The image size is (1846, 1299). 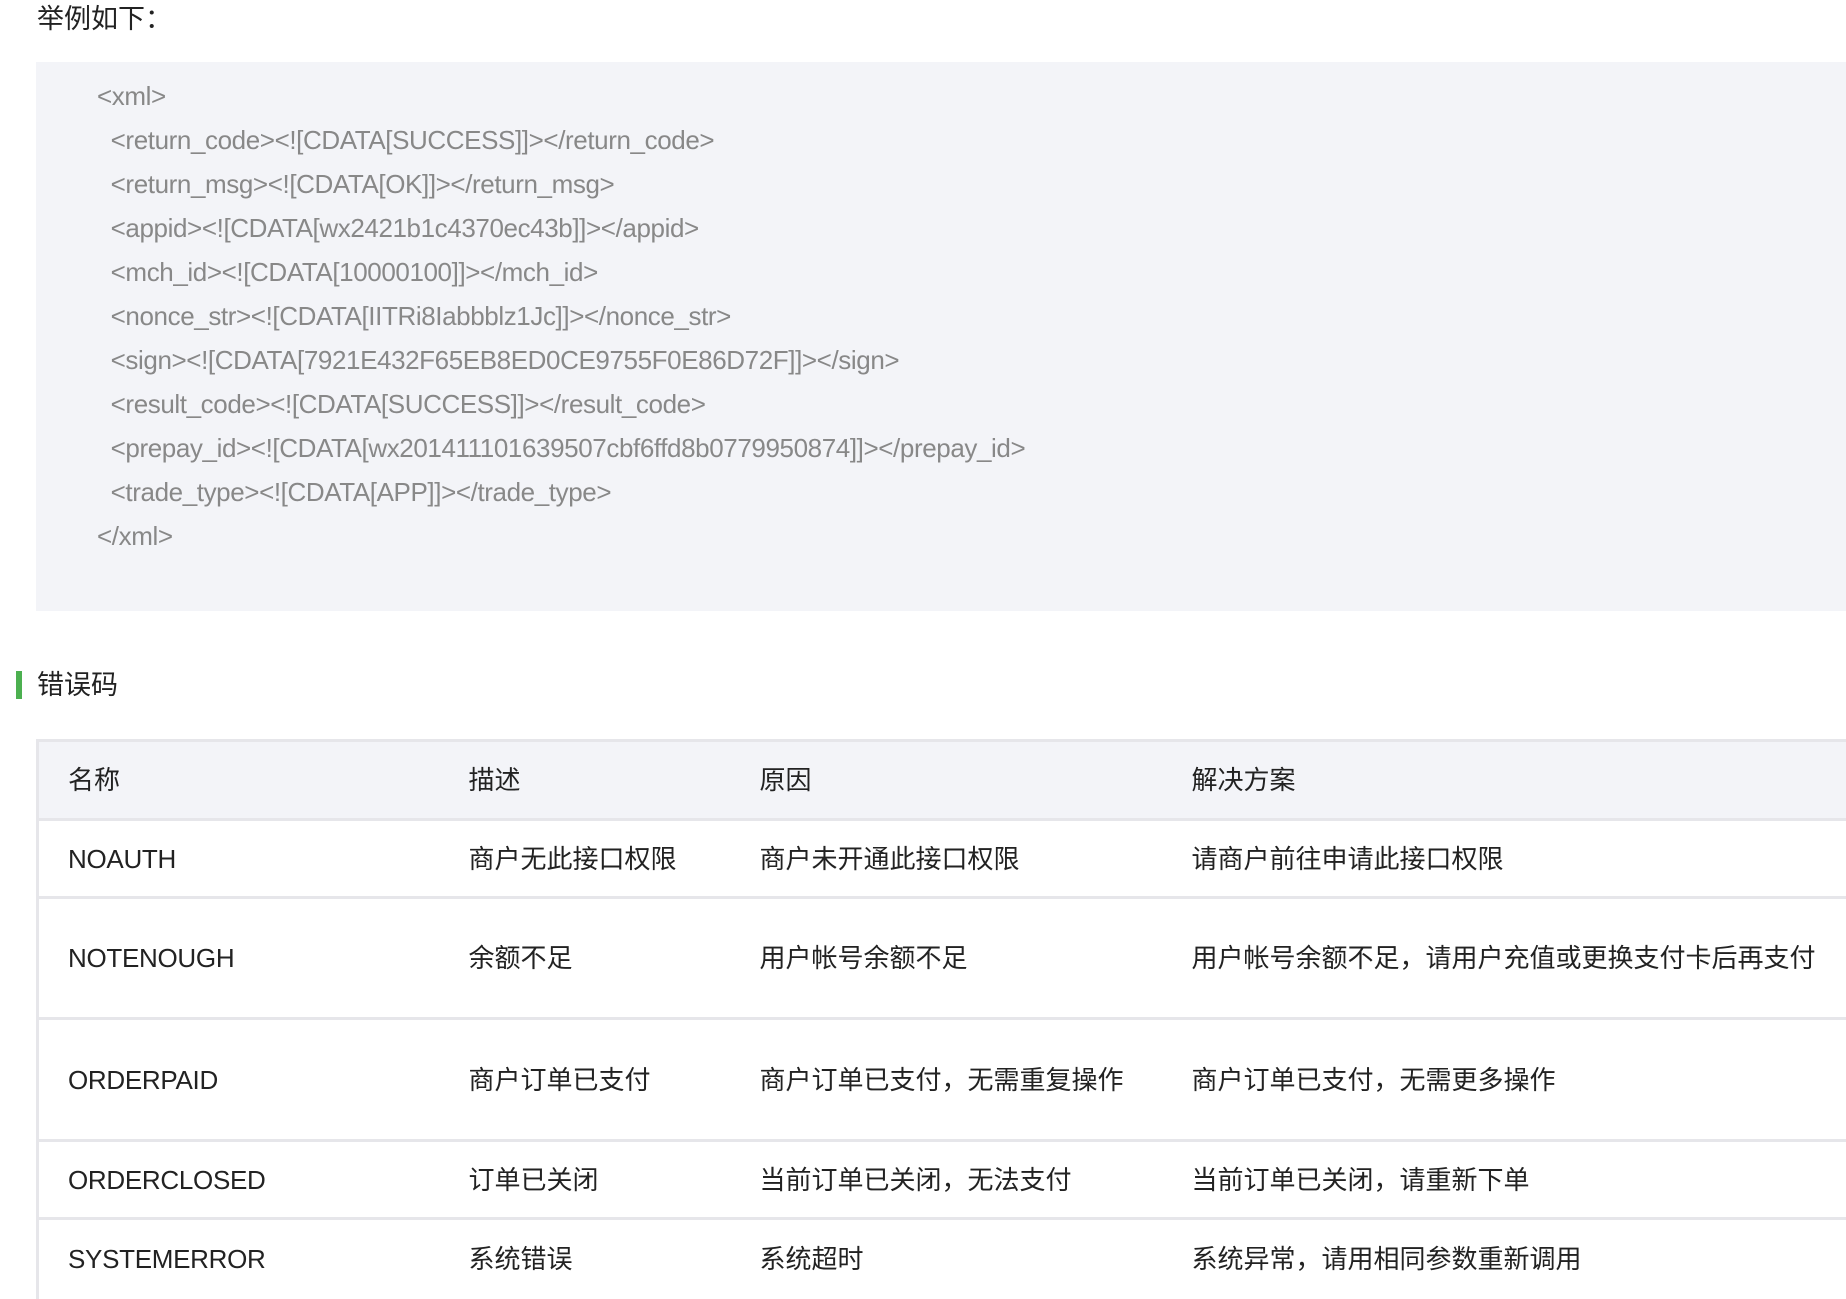 I want to click on section-heading-error-codes: 错误码, so click(x=67, y=685).